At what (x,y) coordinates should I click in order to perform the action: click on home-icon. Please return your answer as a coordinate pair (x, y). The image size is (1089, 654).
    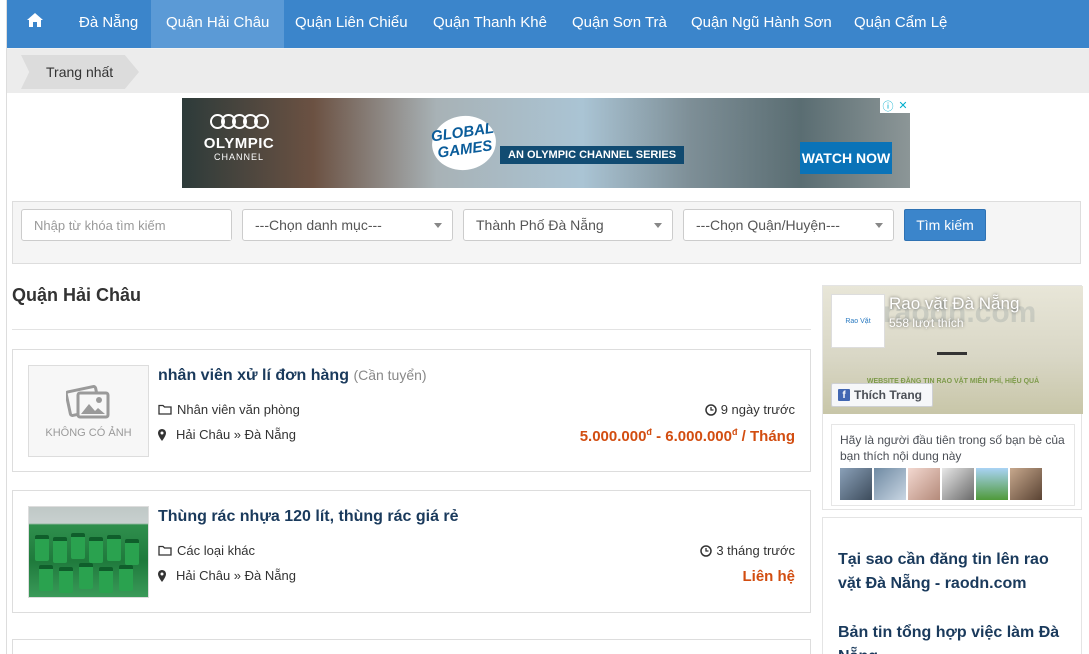
    Looking at the image, I should click on (35, 24).